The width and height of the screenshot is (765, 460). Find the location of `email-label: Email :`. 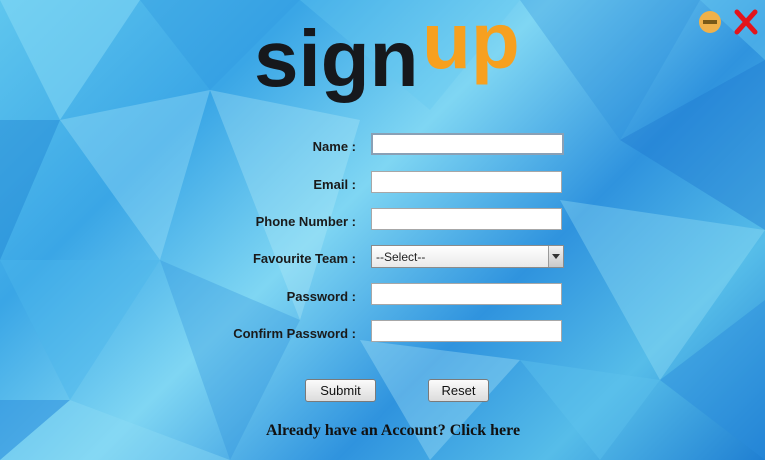

email-label: Email : is located at coordinates (334, 184).